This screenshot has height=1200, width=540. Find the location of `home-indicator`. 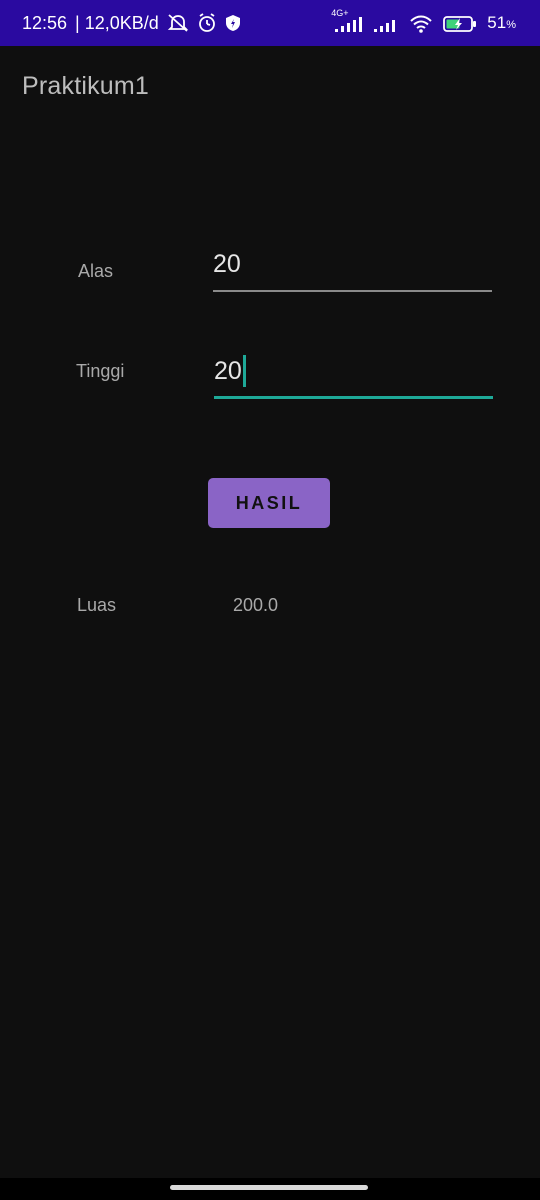

home-indicator is located at coordinates (269, 1187).